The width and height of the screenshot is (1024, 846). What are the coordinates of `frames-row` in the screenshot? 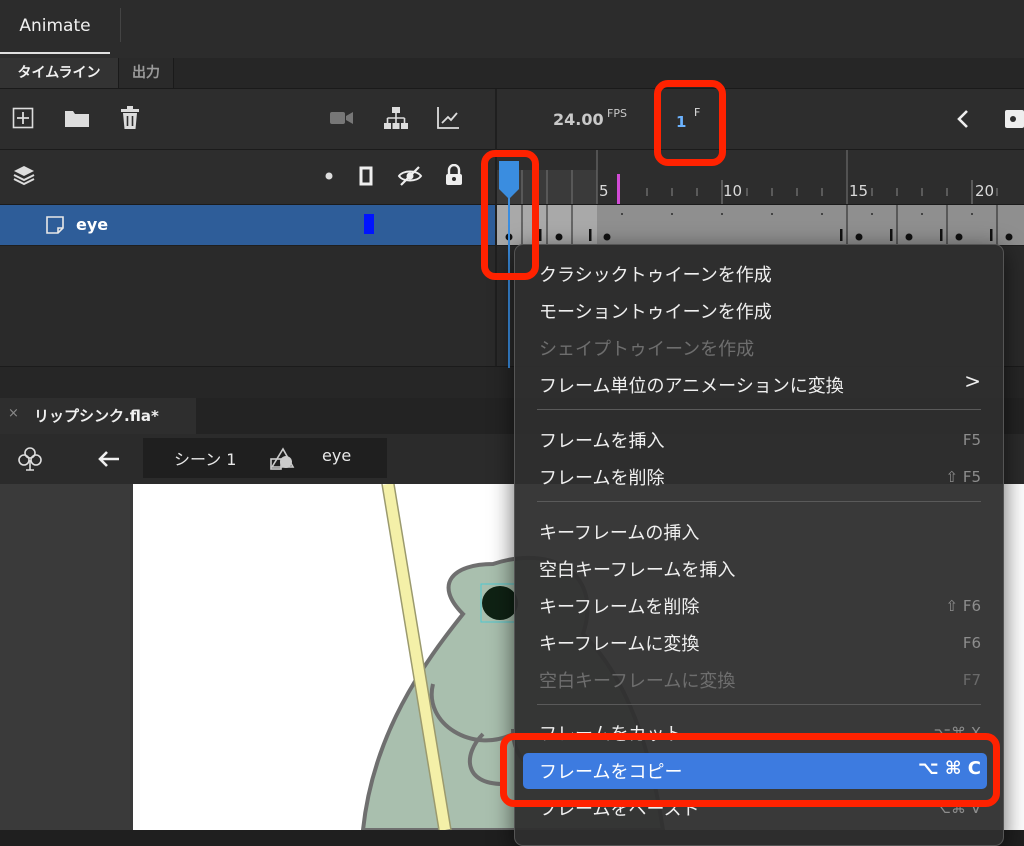 It's located at (760, 225).